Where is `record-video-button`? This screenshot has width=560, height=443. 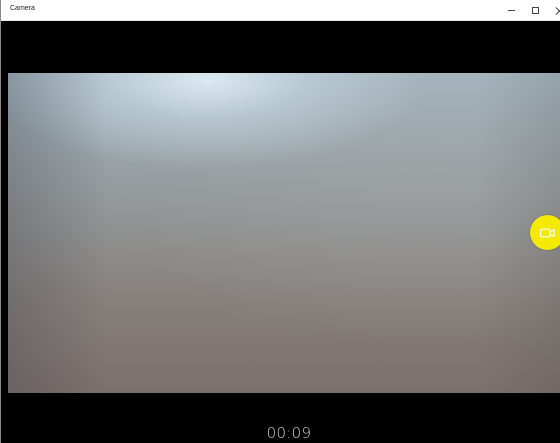 record-video-button is located at coordinates (545, 232).